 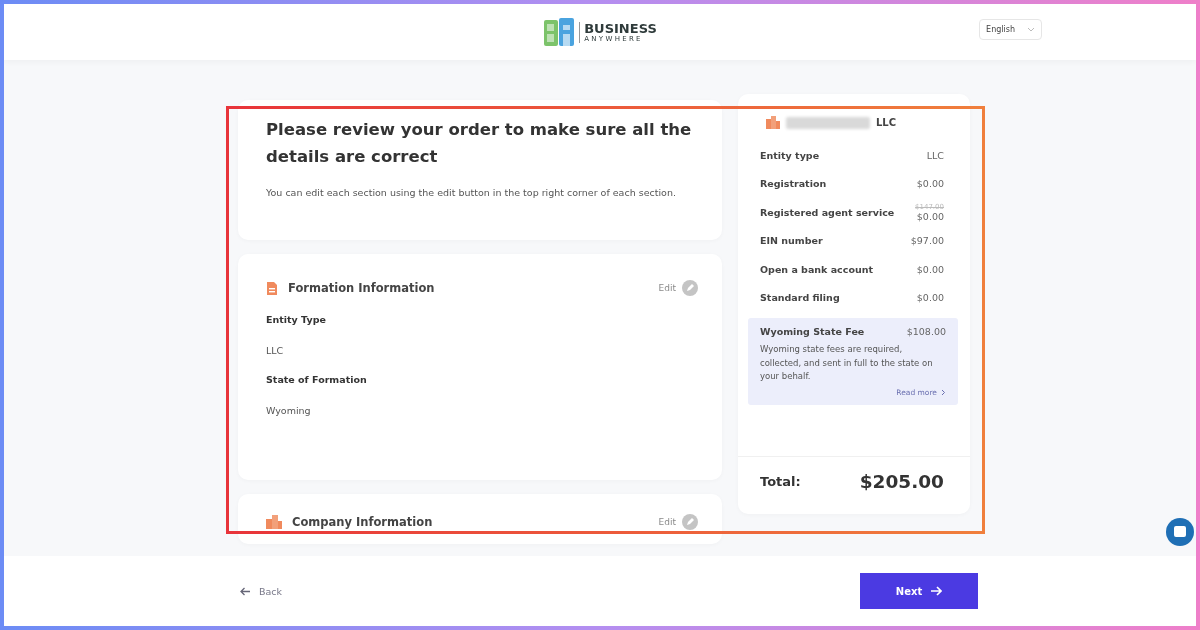 What do you see at coordinates (943, 392) in the screenshot?
I see `chevron-right-icon` at bounding box center [943, 392].